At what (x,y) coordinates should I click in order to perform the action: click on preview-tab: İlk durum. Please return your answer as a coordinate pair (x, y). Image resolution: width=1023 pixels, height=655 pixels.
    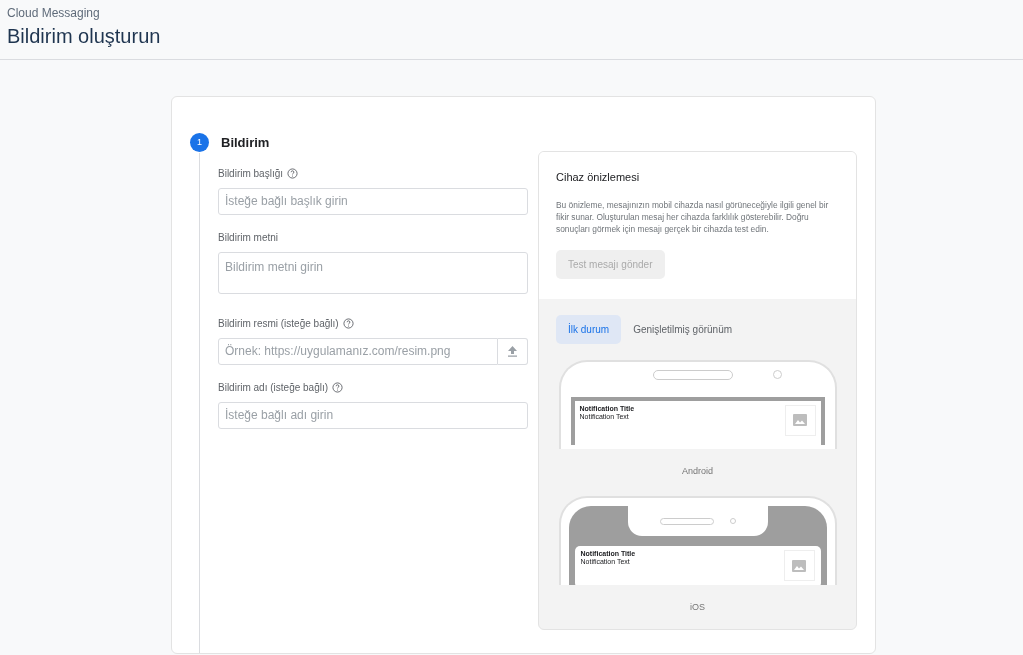
    Looking at the image, I should click on (589, 329).